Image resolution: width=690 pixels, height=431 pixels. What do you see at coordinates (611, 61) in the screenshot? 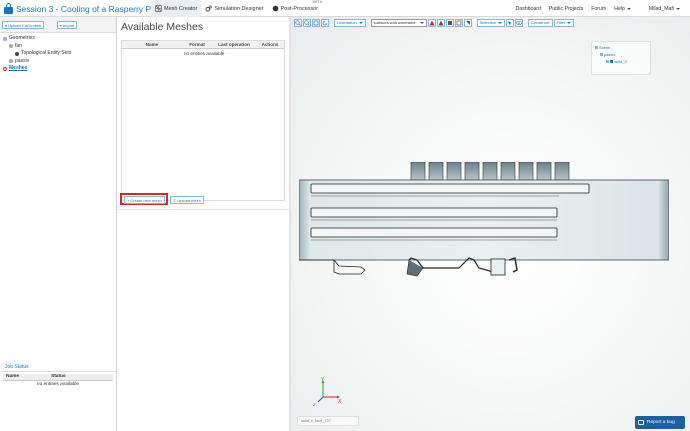
I see `eye-icon` at bounding box center [611, 61].